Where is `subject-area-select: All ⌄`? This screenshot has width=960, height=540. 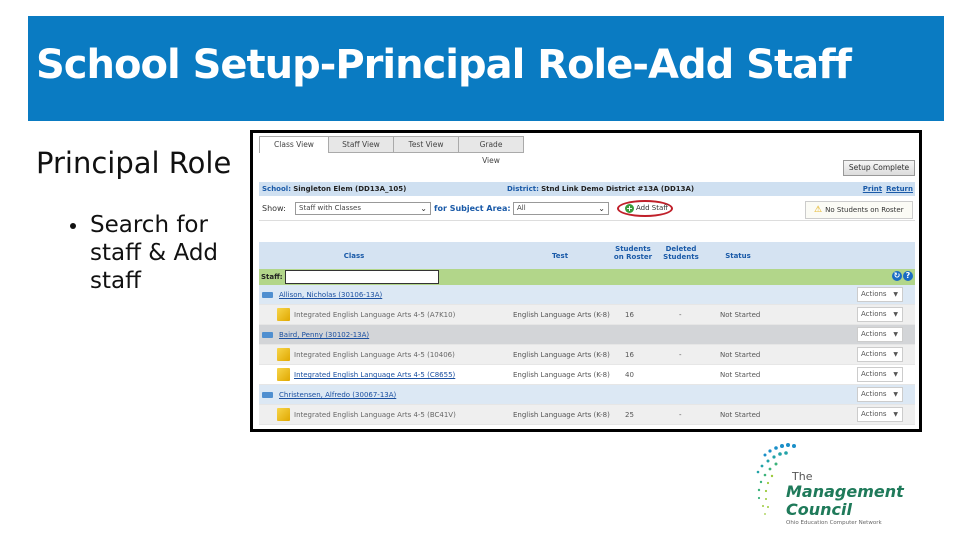 subject-area-select: All ⌄ is located at coordinates (561, 208).